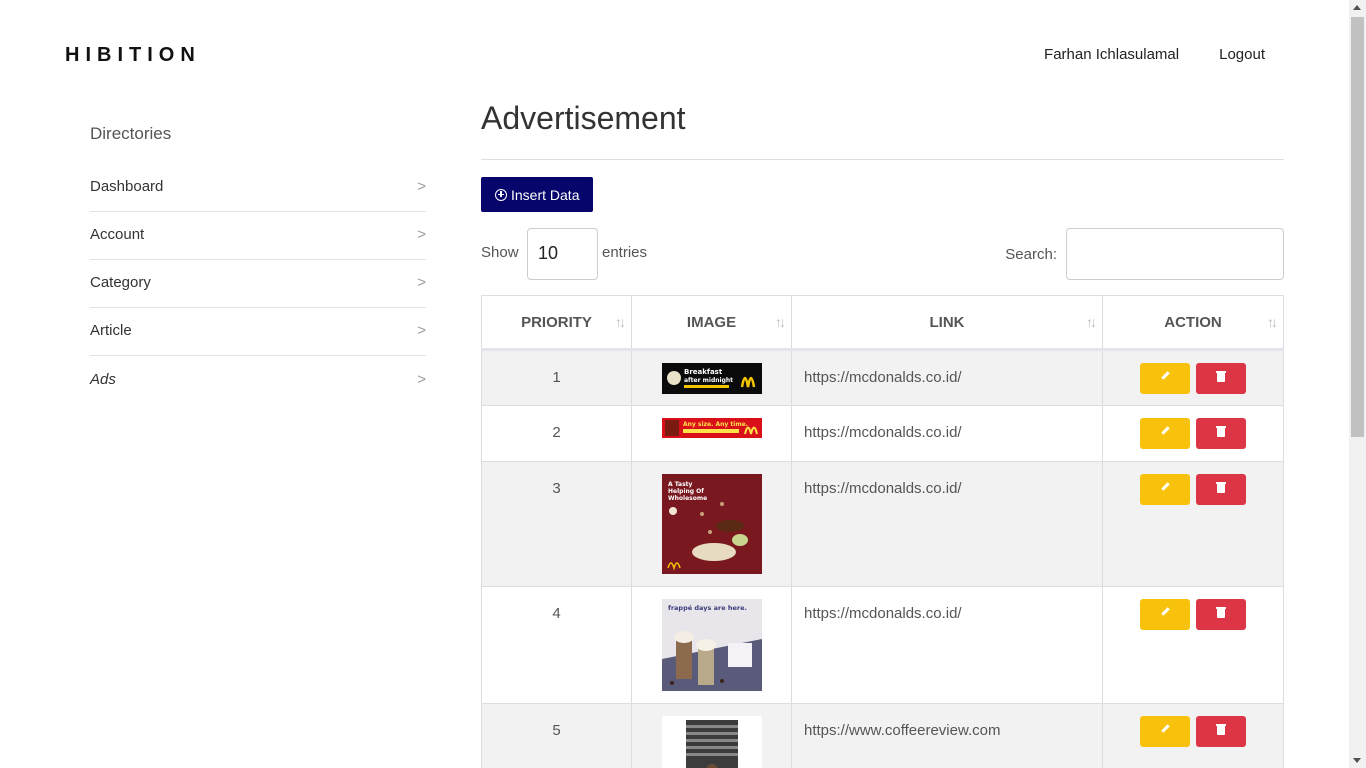 This screenshot has width=1366, height=768. I want to click on image-cell: Any size. Any time., so click(711, 433).